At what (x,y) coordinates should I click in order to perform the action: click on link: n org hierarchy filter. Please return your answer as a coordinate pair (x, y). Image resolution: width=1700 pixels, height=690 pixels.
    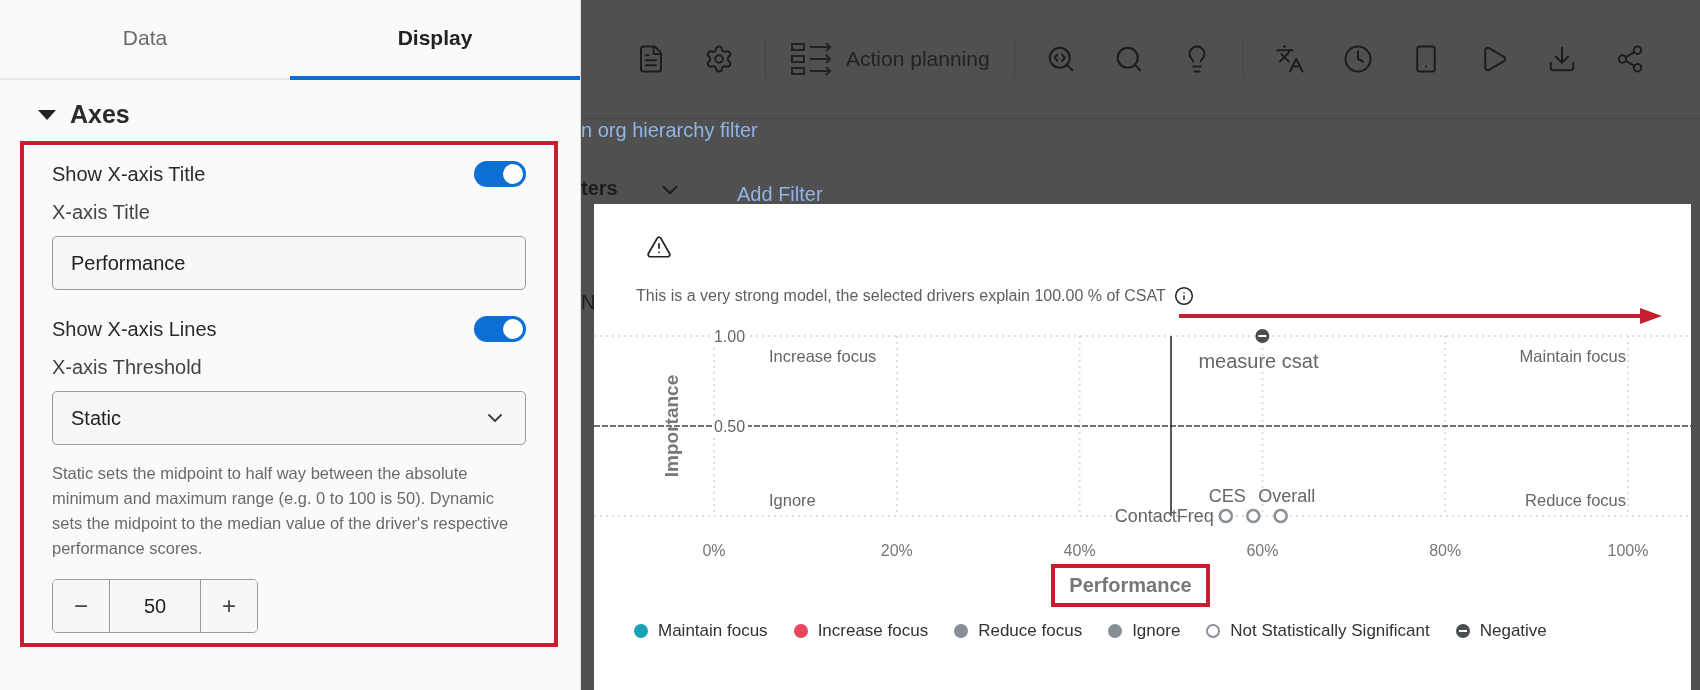
    Looking at the image, I should click on (669, 130).